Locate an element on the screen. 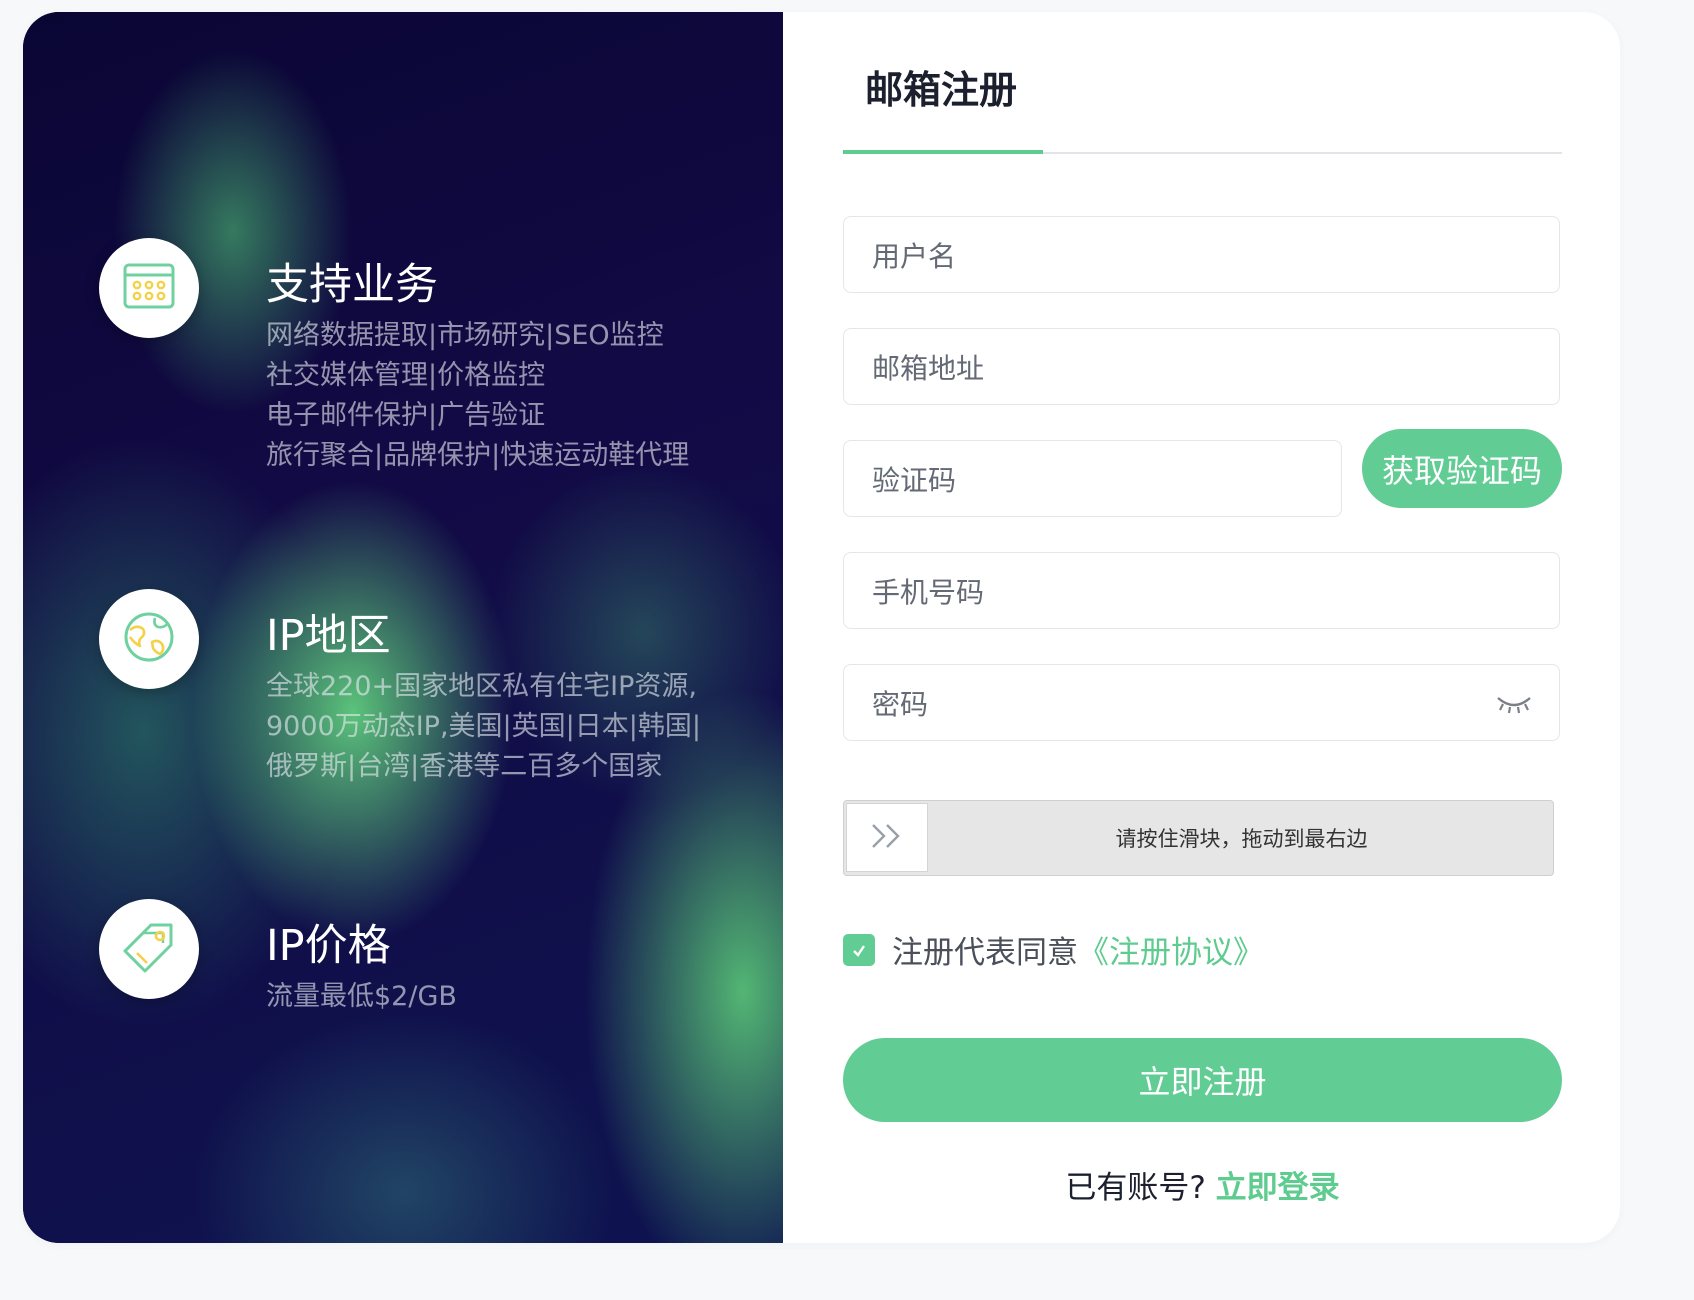 Image resolution: width=1694 pixels, height=1300 pixels. verification-code-placeholder: 验证码 is located at coordinates (914, 480).